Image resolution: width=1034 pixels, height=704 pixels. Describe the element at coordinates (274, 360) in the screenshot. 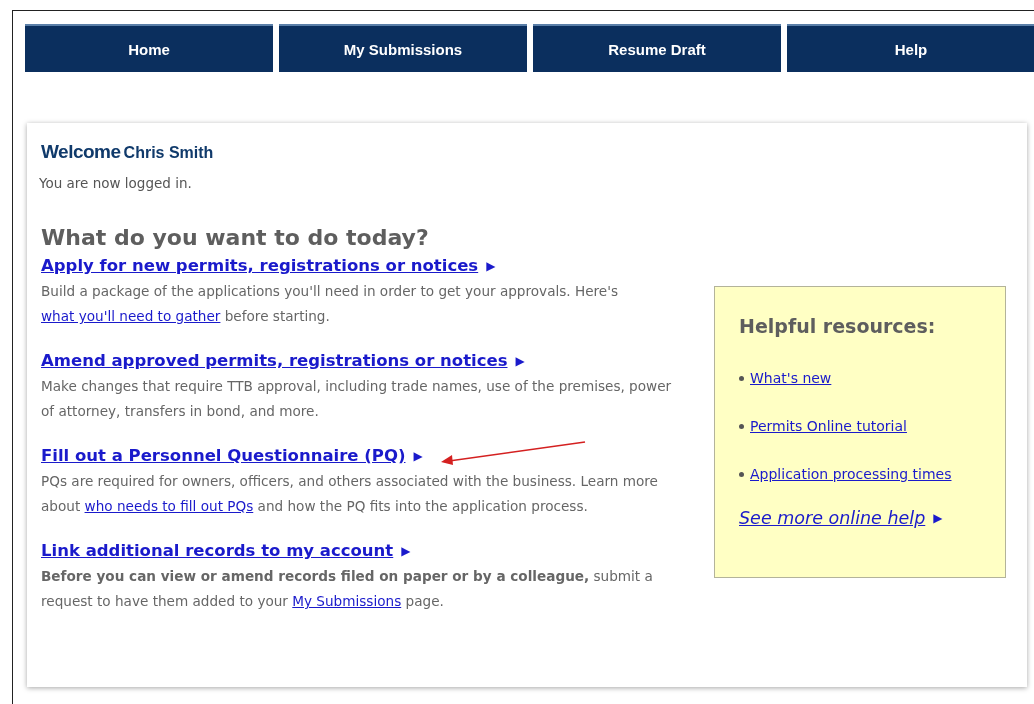

I see `task-link: Amend approved permits, registrations or notices` at that location.